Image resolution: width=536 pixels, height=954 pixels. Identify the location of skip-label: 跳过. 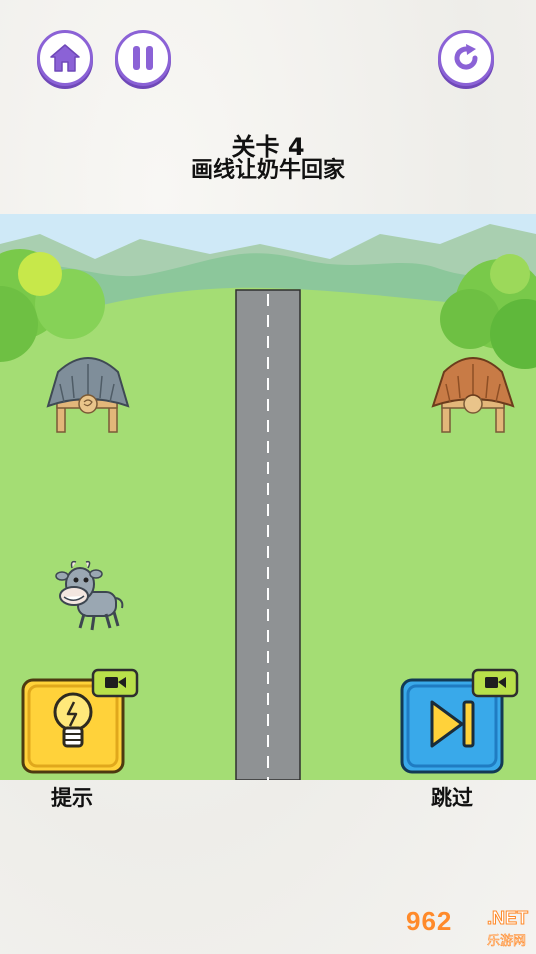
(452, 798).